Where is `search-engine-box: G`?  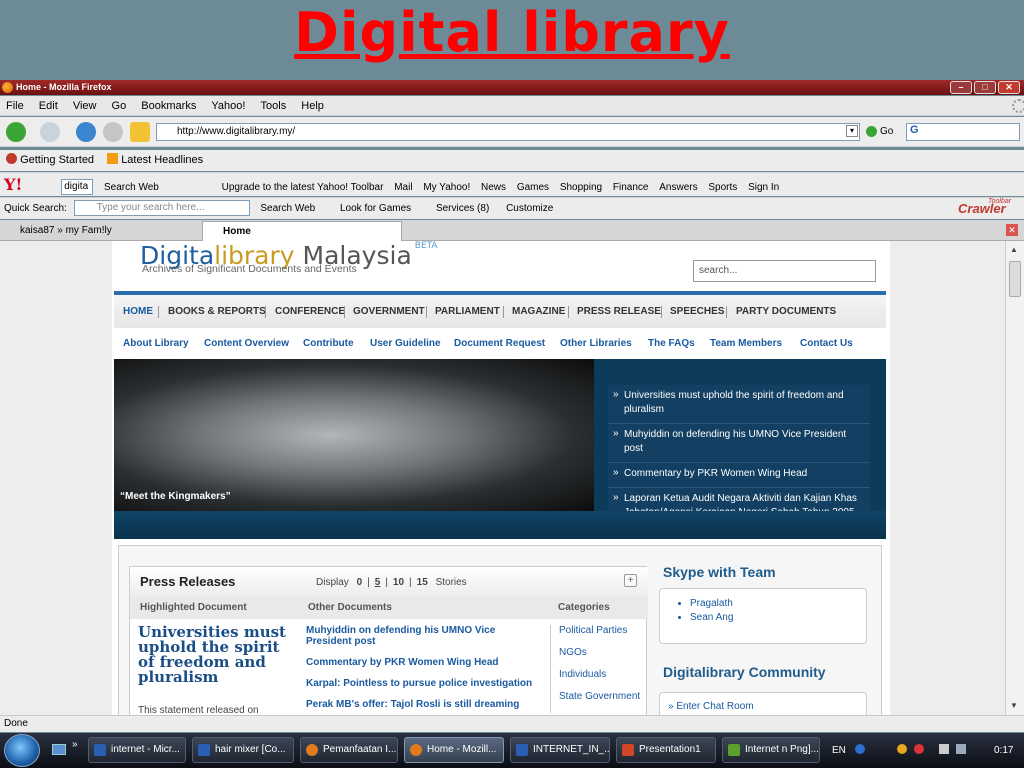
search-engine-box: G is located at coordinates (963, 132).